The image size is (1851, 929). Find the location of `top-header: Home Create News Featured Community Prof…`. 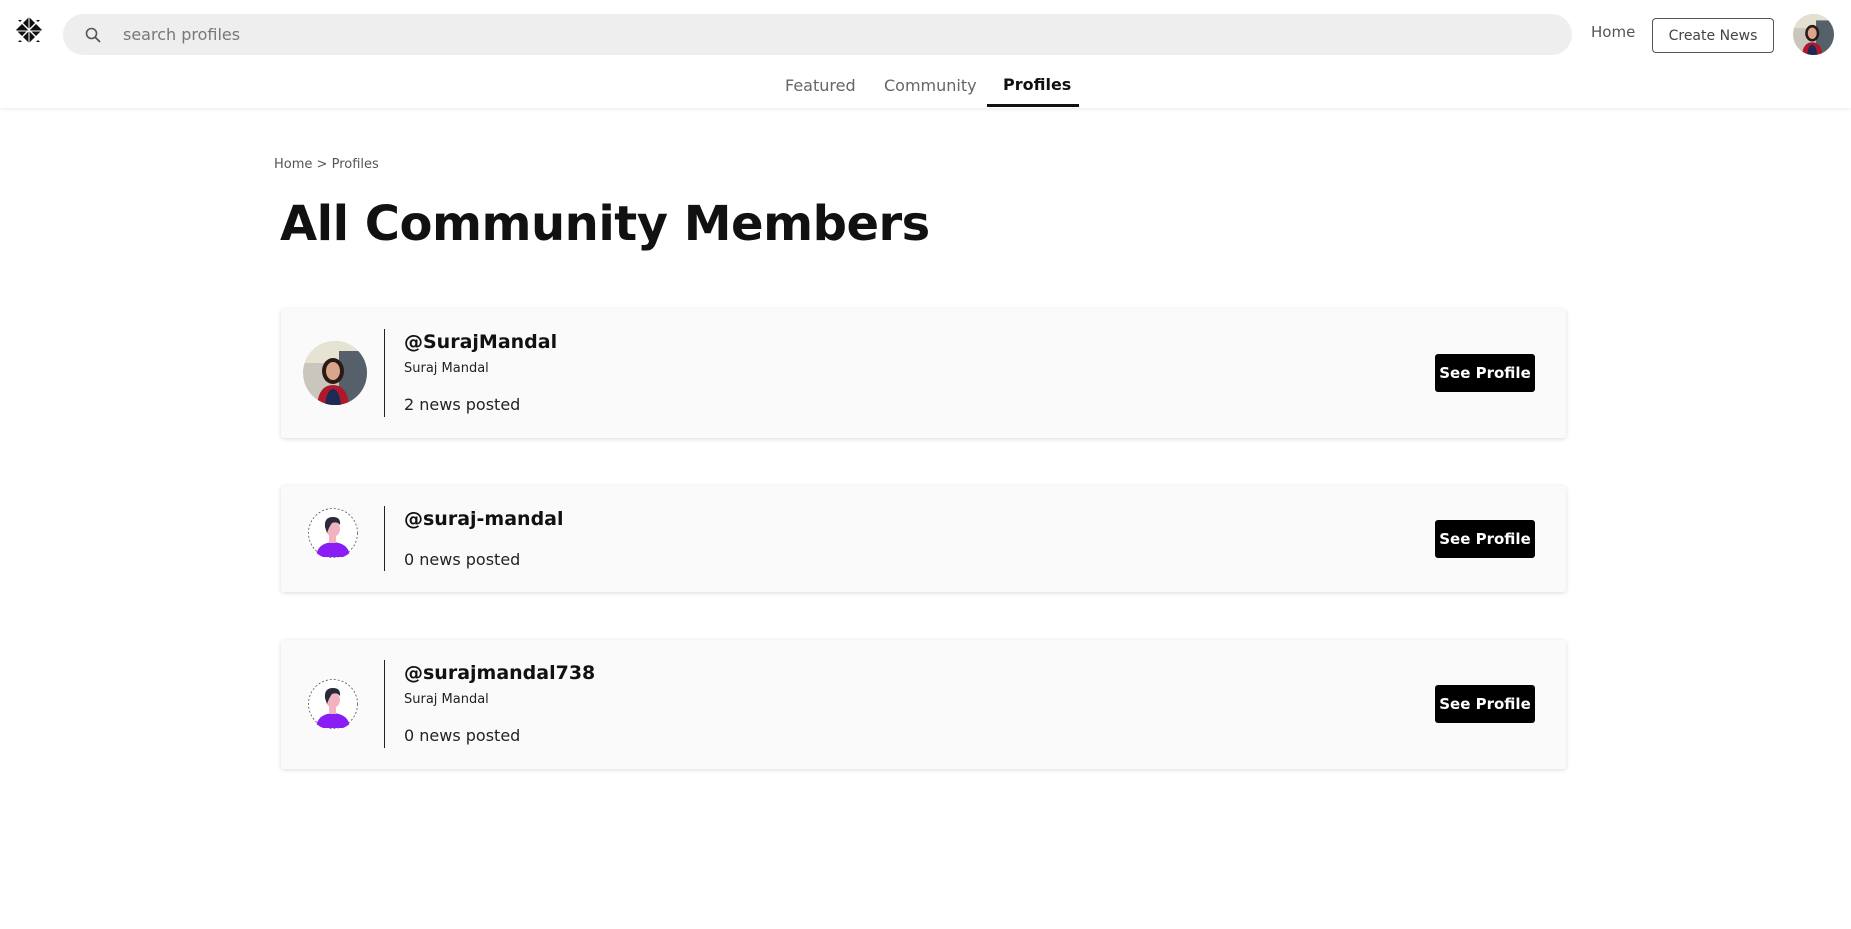

top-header: Home Create News Featured Community Prof… is located at coordinates (925, 54).